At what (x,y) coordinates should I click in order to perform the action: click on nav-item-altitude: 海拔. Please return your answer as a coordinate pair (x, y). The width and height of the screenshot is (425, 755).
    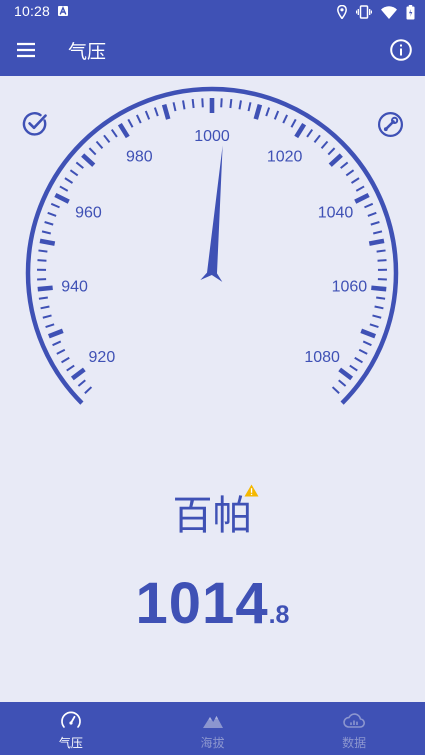
    Looking at the image, I should click on (213, 728).